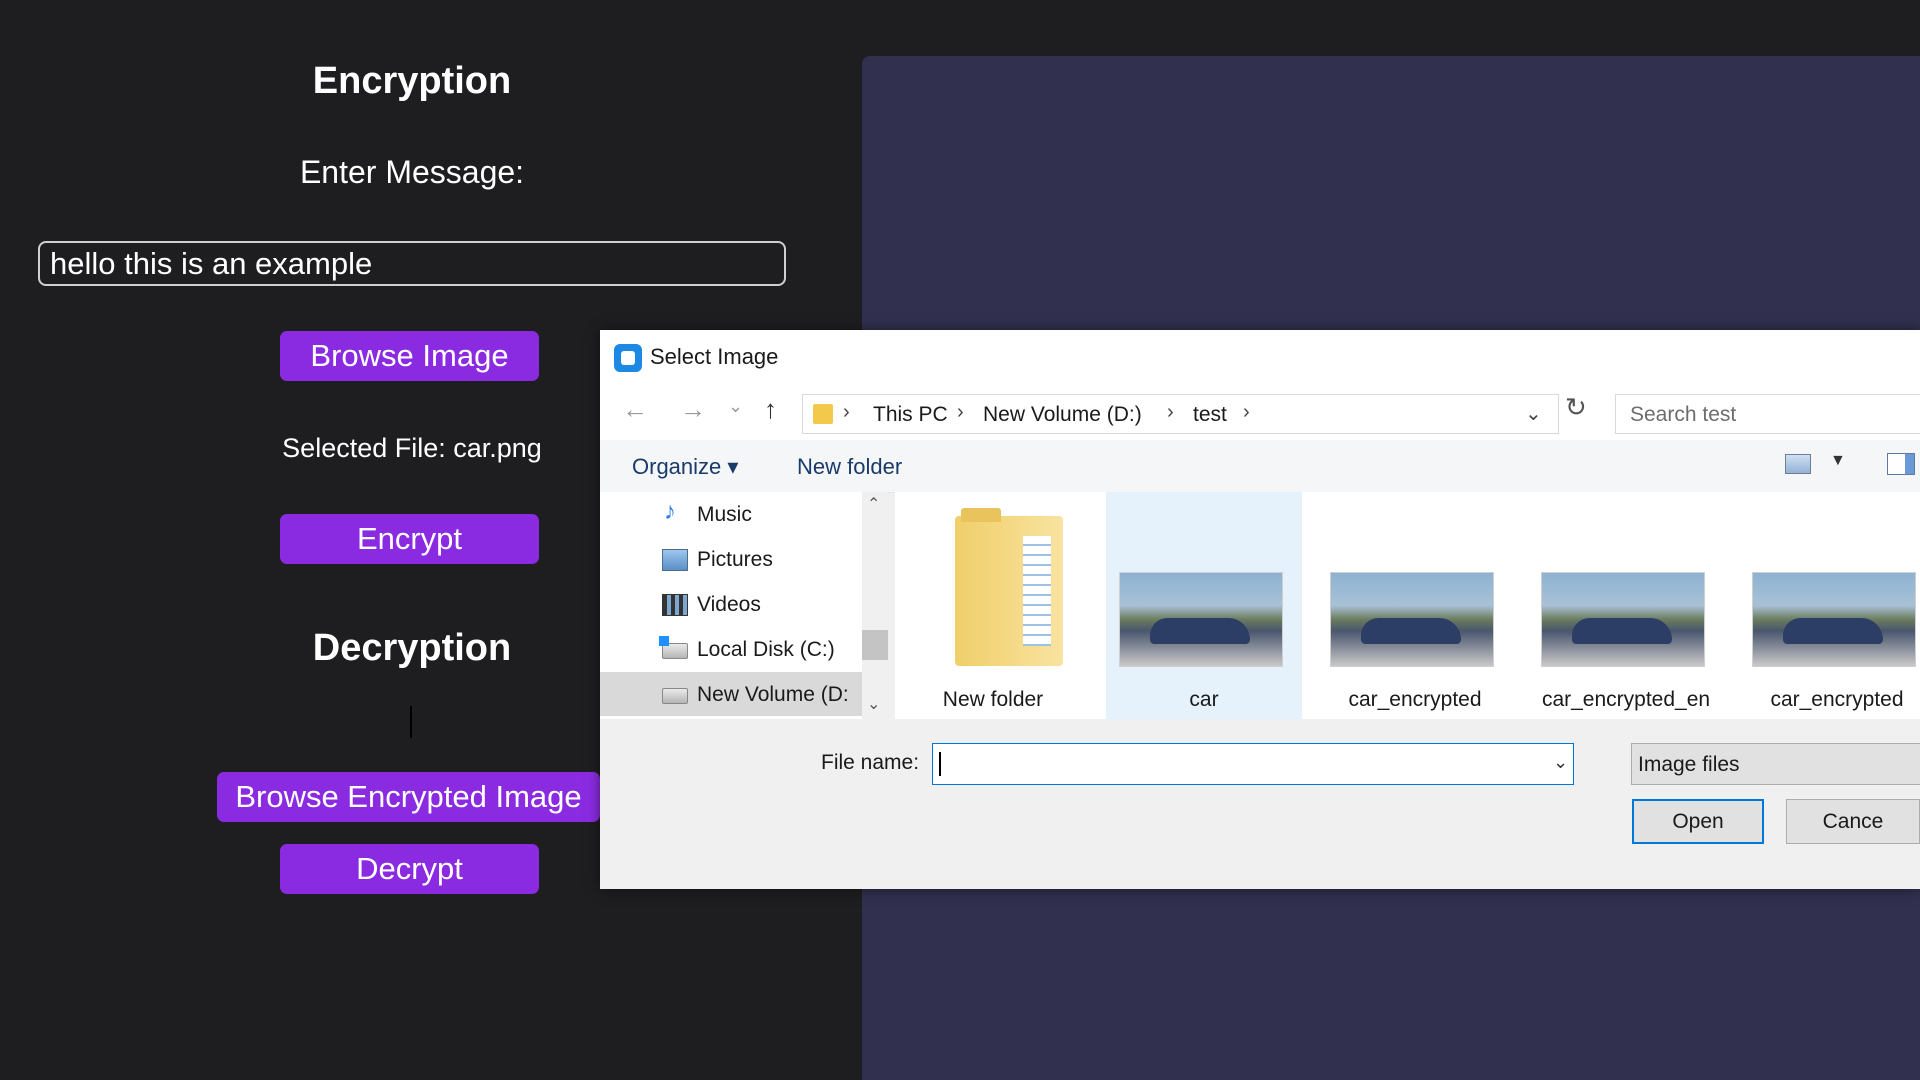 The height and width of the screenshot is (1080, 1920). Describe the element at coordinates (675, 560) in the screenshot. I see `pictures-icon` at that location.